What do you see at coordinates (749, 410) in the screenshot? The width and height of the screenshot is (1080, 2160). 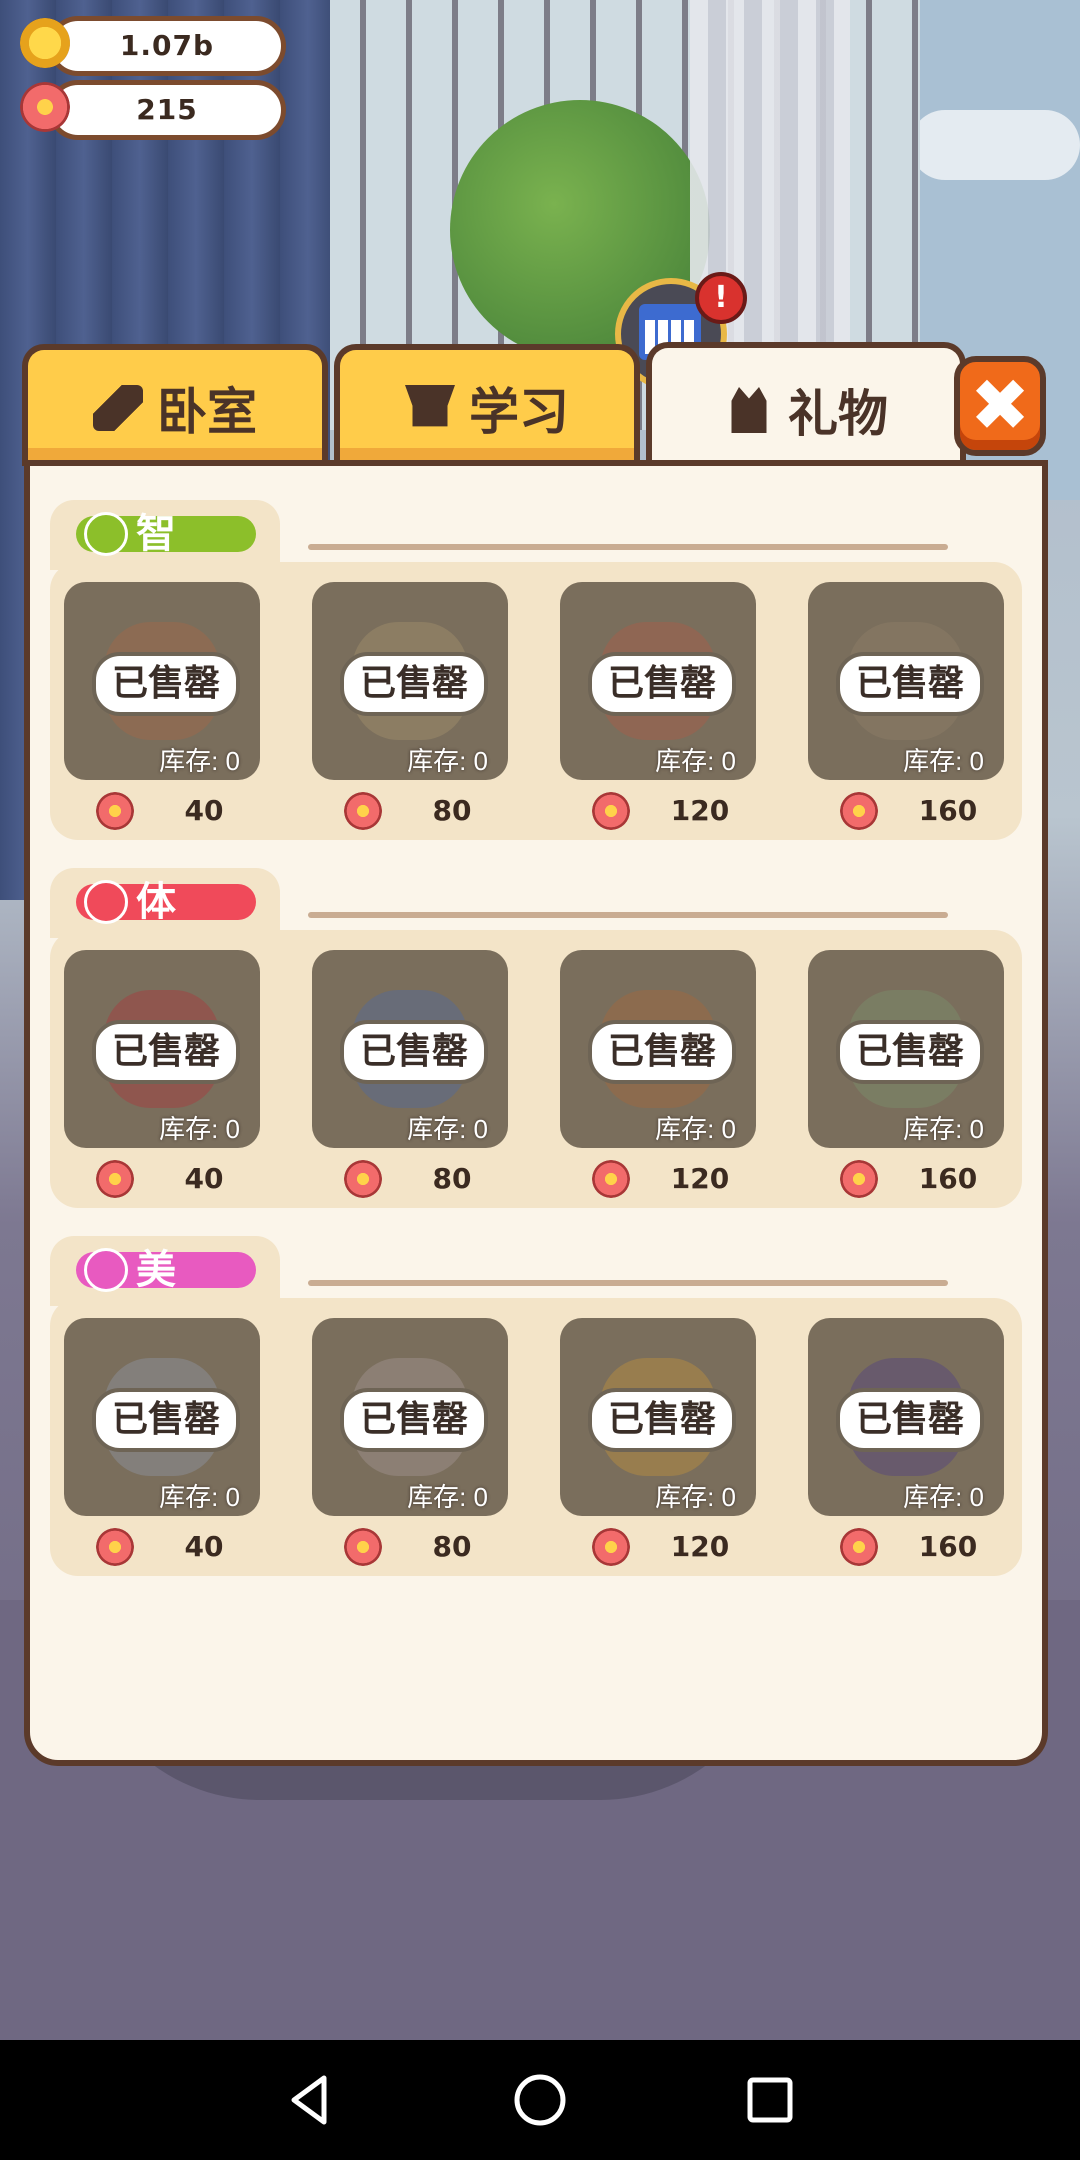 I see `gift-icon` at bounding box center [749, 410].